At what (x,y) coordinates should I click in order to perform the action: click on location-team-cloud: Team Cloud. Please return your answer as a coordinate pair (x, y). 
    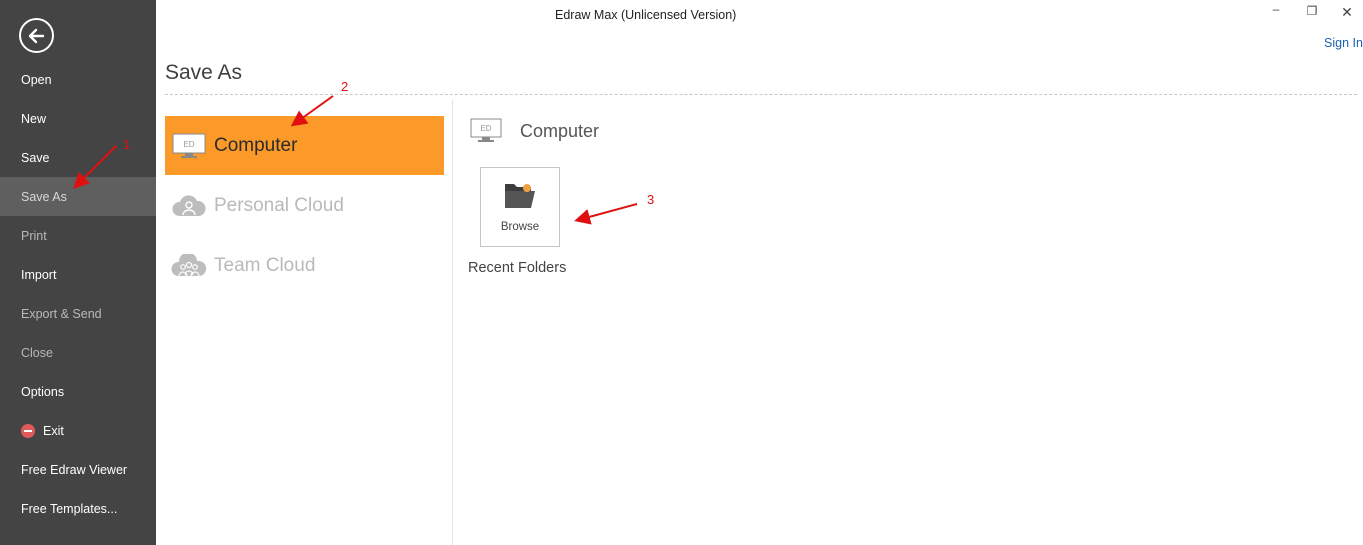
    Looking at the image, I should click on (304, 265).